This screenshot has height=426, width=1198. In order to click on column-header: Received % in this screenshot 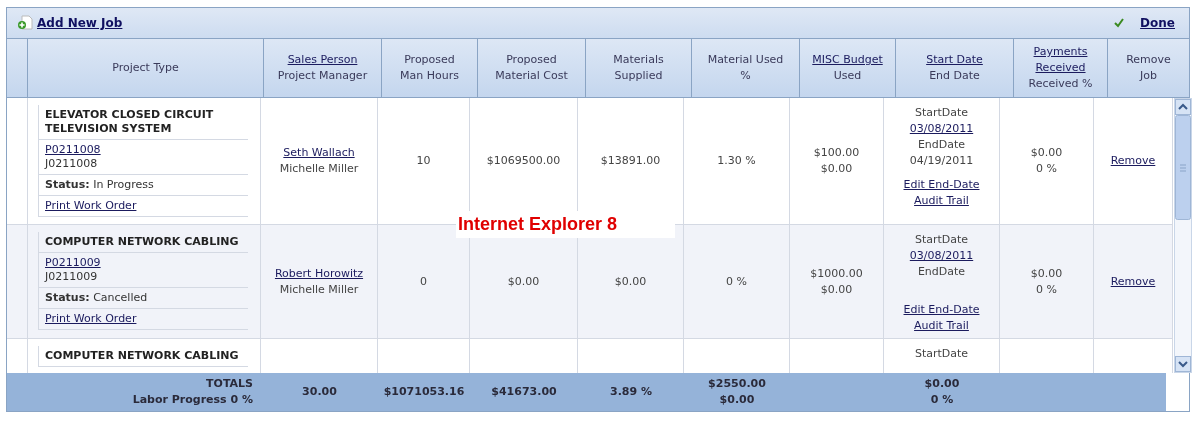, I will do `click(1060, 84)`.